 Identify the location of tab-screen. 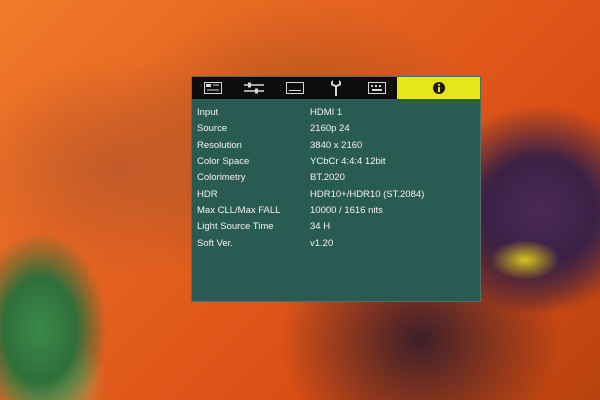
(294, 88).